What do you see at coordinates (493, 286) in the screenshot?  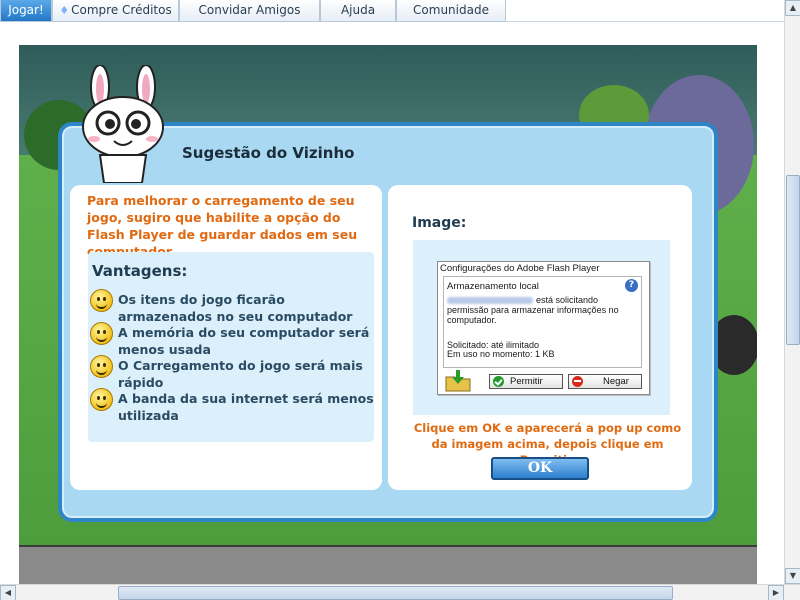 I see `flash-section-title: Armazenamento local` at bounding box center [493, 286].